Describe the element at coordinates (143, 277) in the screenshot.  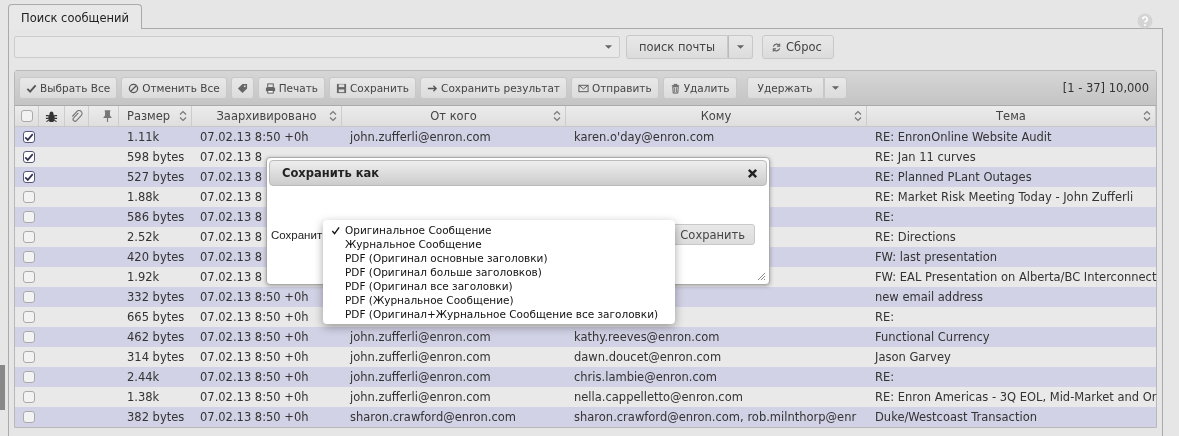
I see `table-cell: 1.92k` at that location.